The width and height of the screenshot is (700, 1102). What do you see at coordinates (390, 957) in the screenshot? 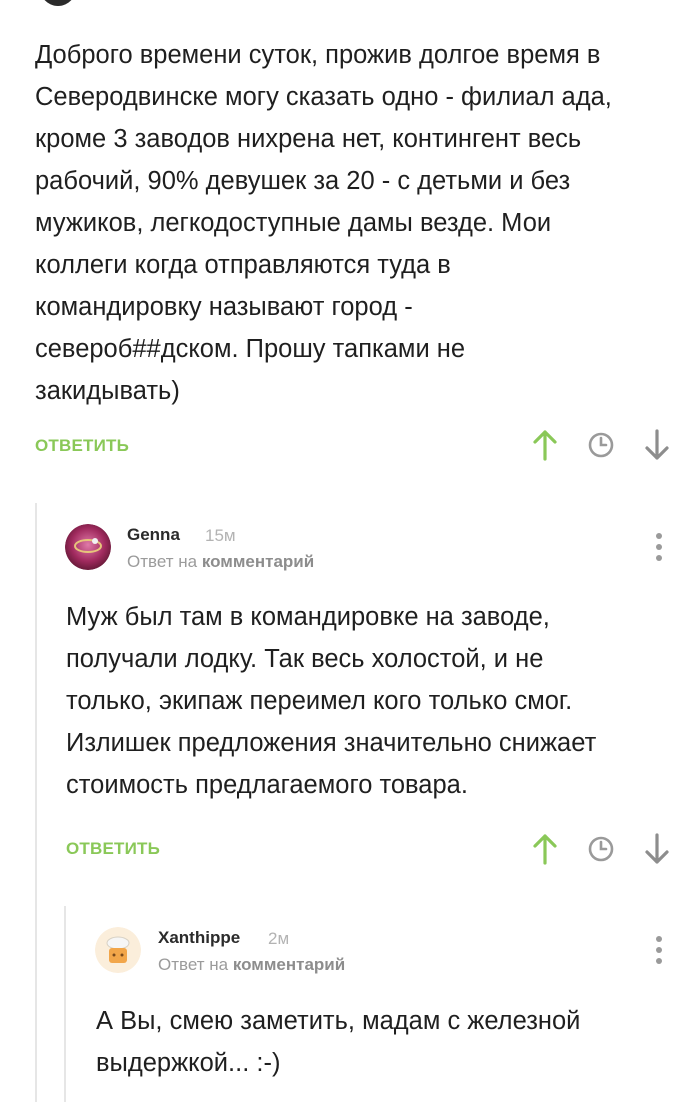
I see `comment-header: Xanthippe 2м Ответ на комментарий` at bounding box center [390, 957].